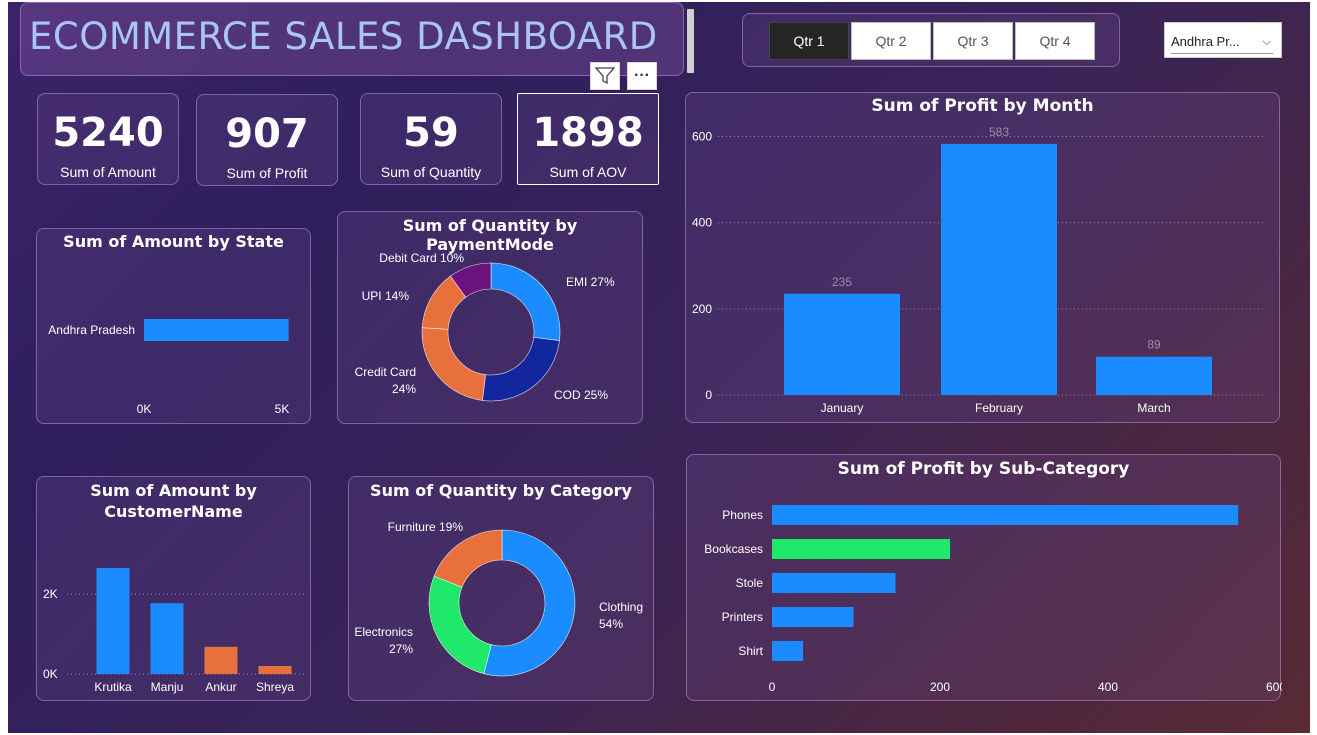 Image resolution: width=1317 pixels, height=735 pixels. I want to click on x-tick-label: Ankur, so click(220, 687).